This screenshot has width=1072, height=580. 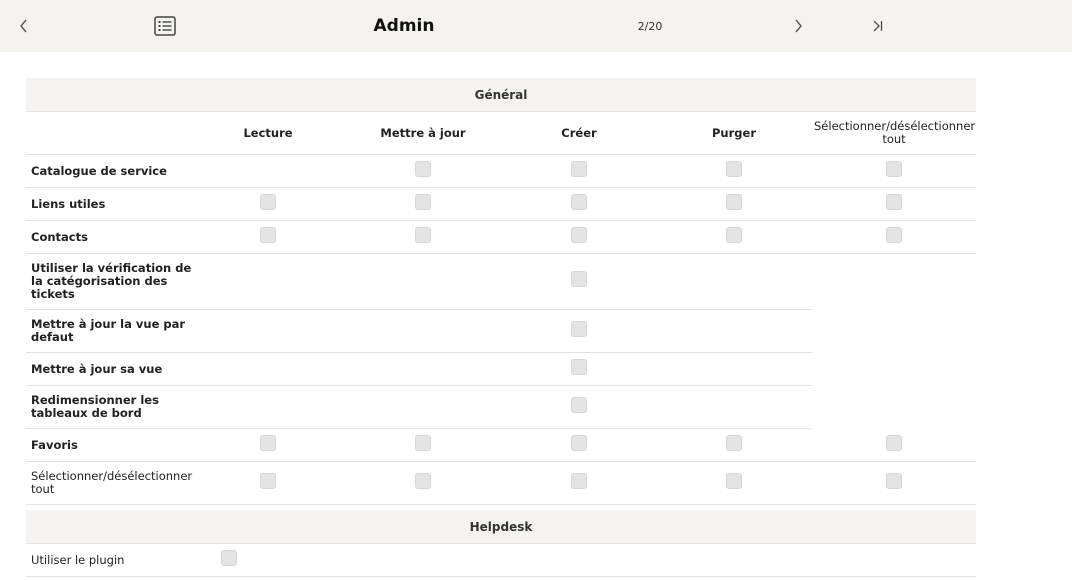 I want to click on permission-row: Catalogue de service, so click(x=501, y=171).